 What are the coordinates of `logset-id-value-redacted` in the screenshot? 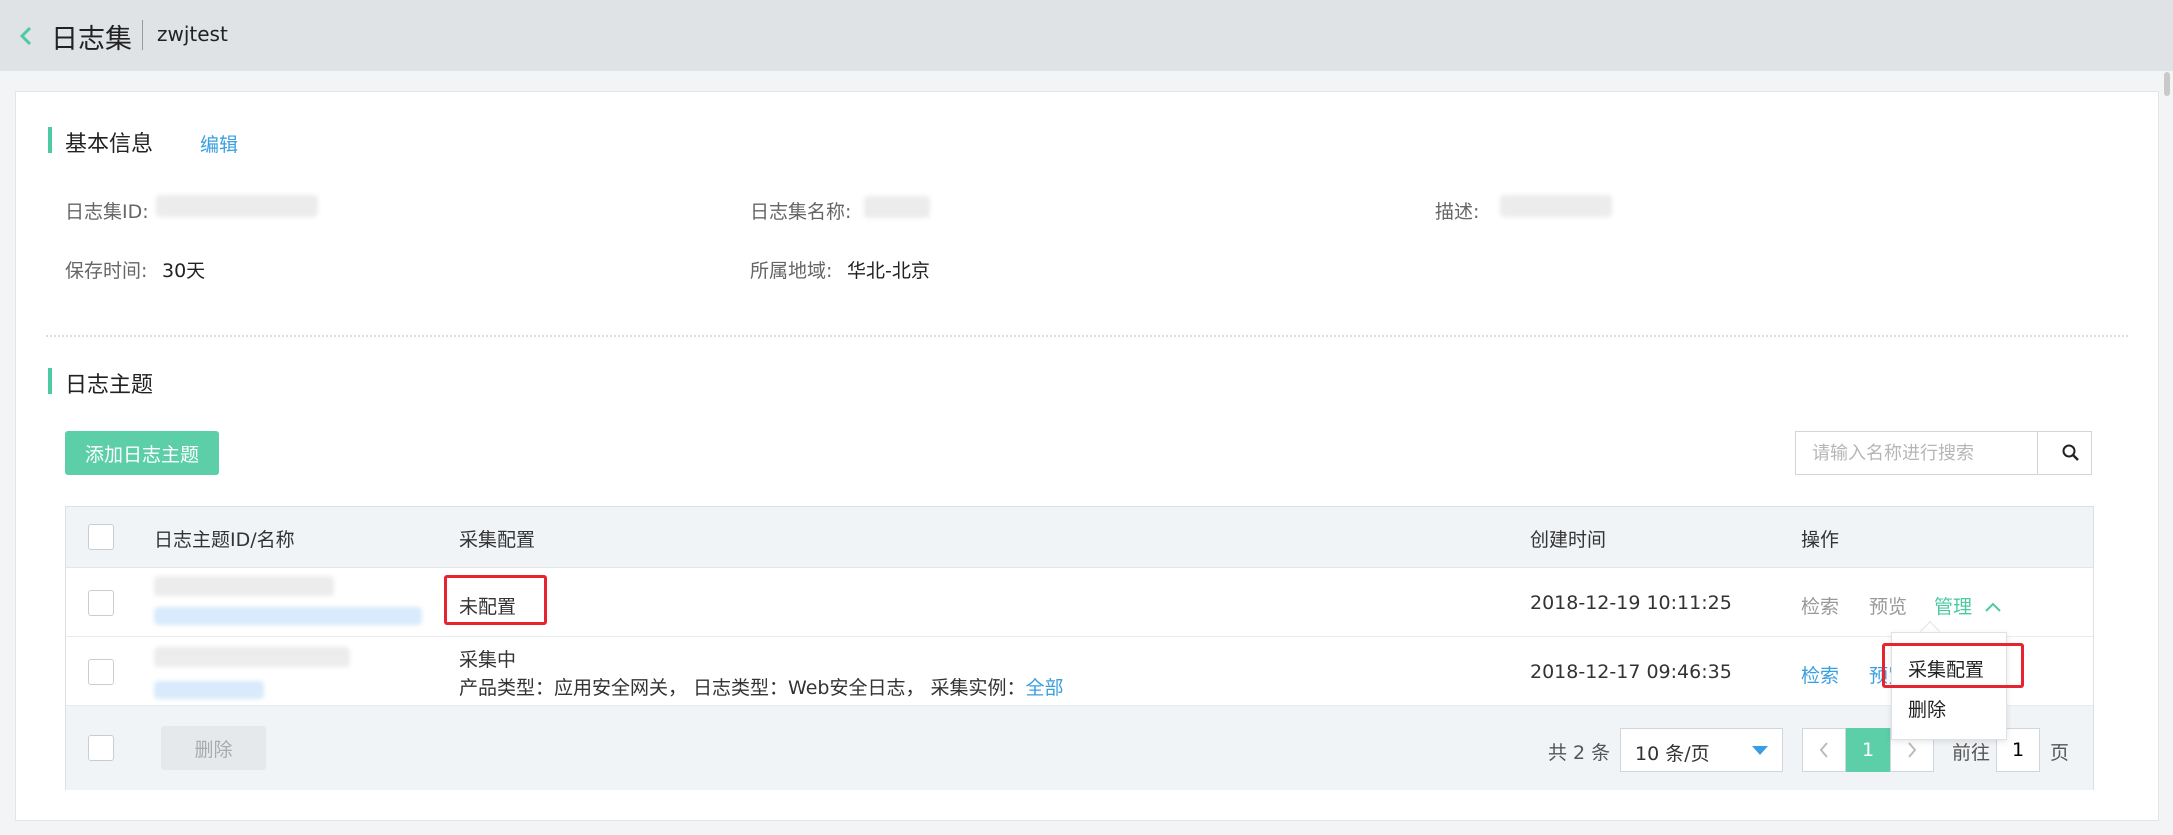 It's located at (237, 206).